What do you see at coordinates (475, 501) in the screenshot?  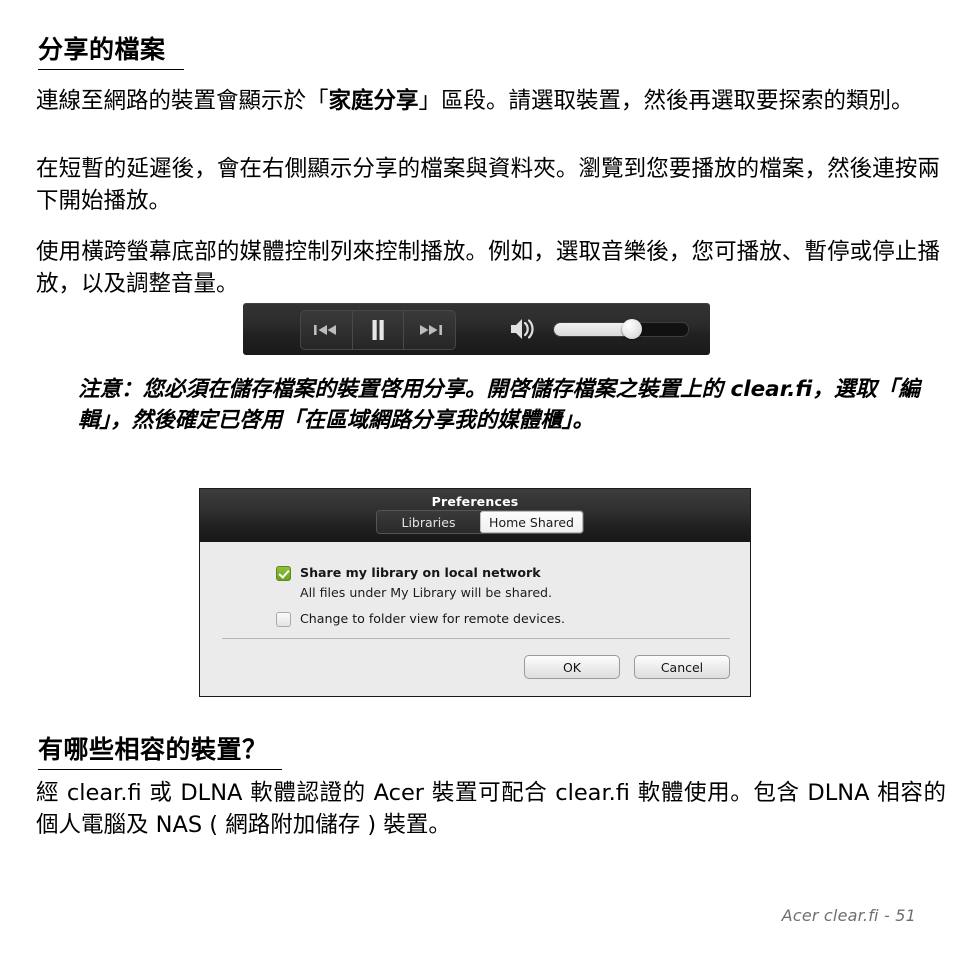 I see `dialog-title: Preferences` at bounding box center [475, 501].